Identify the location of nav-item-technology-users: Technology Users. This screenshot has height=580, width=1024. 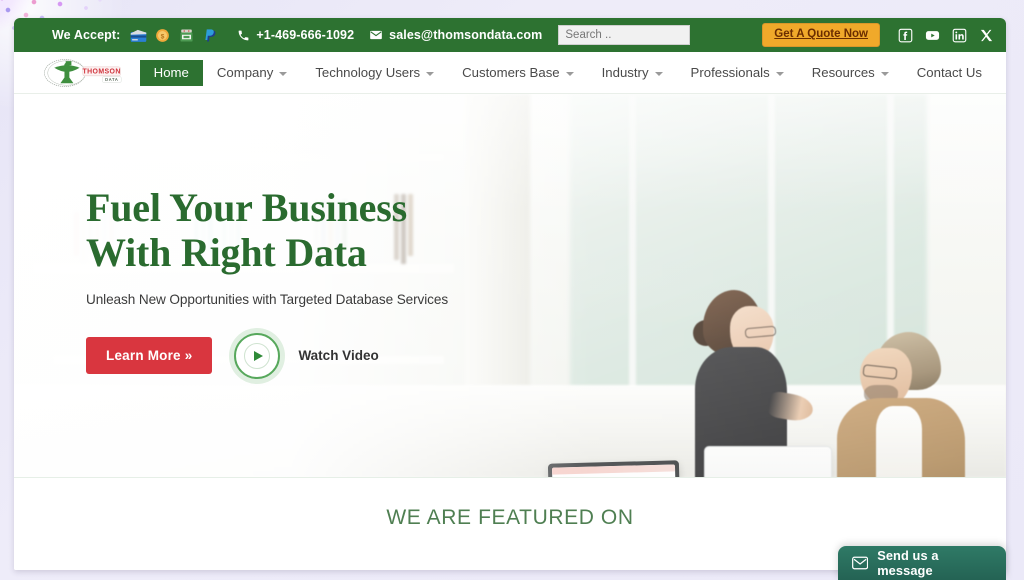
(374, 72).